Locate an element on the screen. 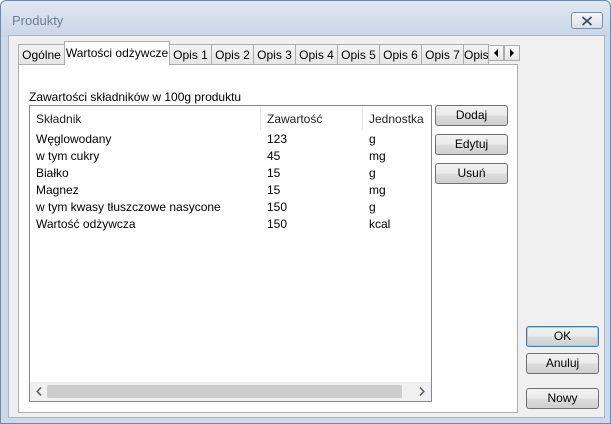  tab-scroll-right-button is located at coordinates (512, 53).